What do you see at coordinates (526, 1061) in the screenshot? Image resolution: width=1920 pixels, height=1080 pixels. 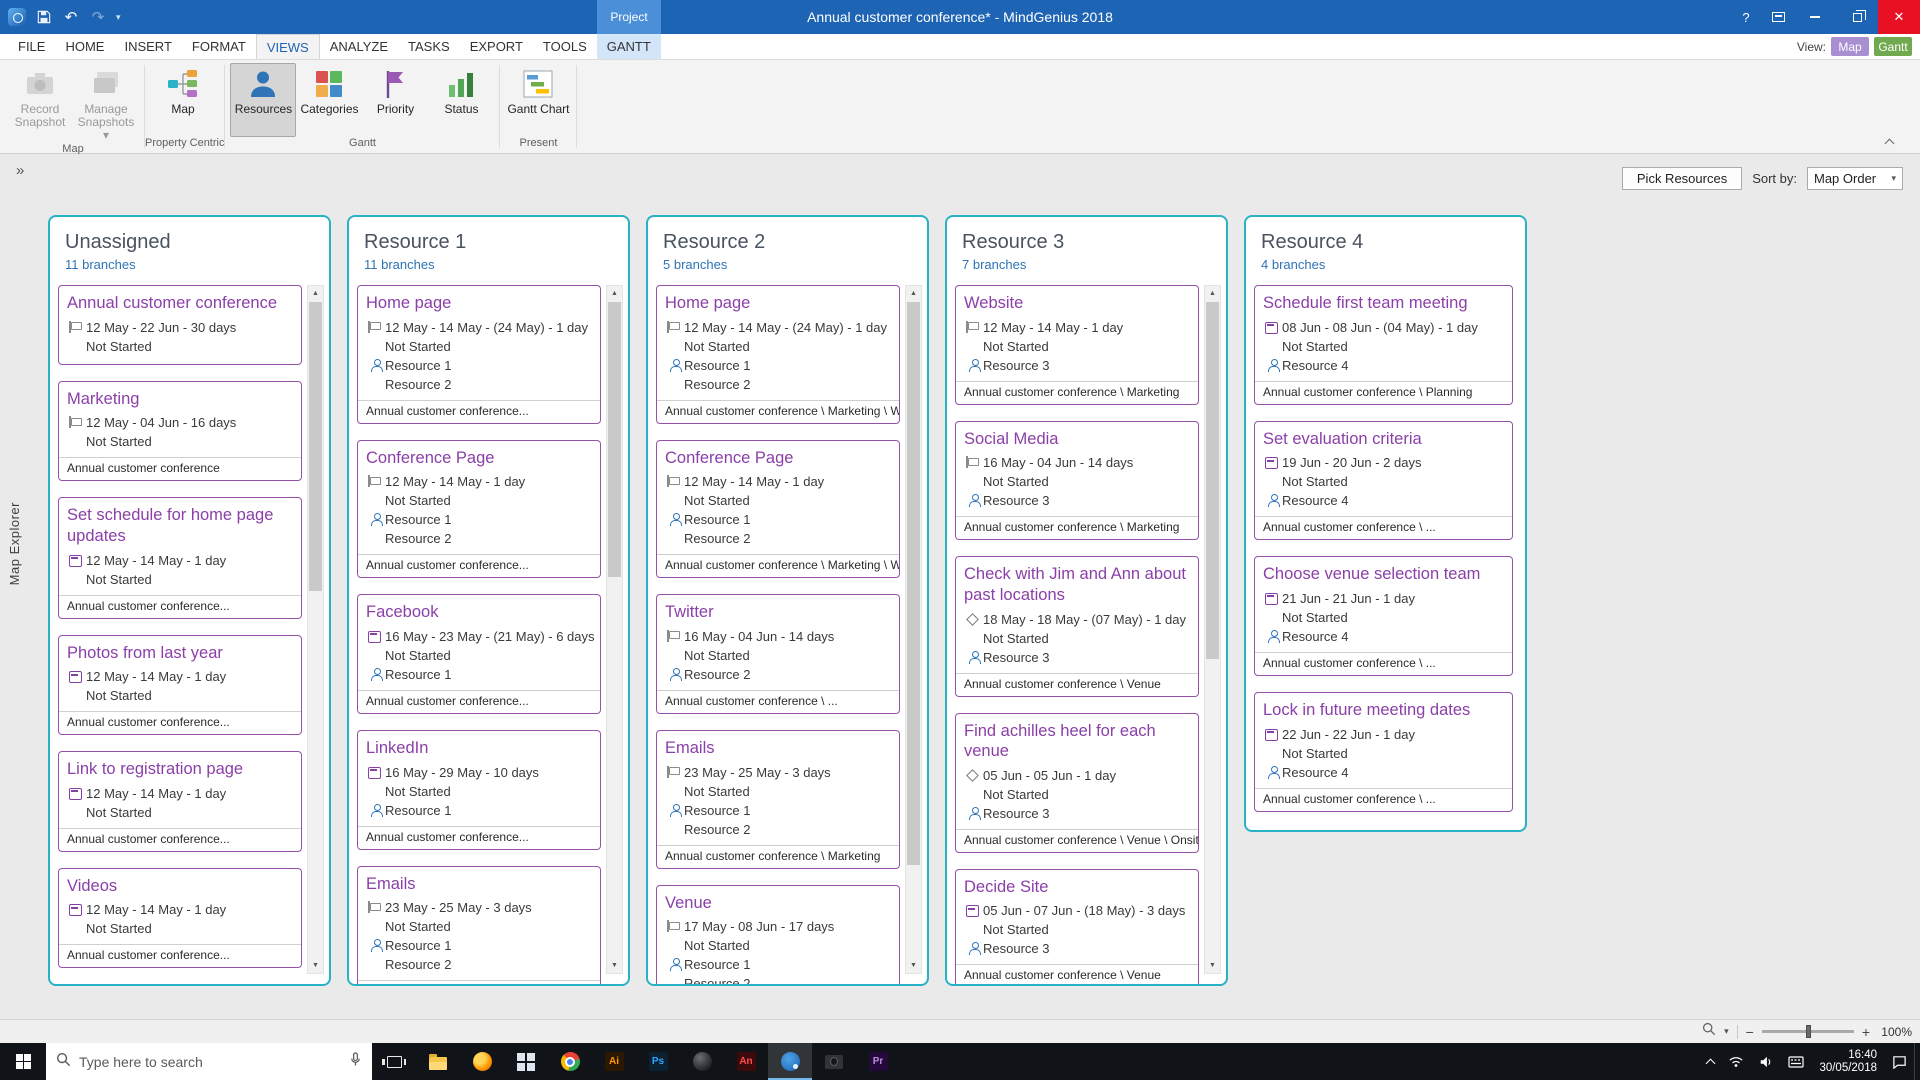 I see `taskbar-app-grid-app` at bounding box center [526, 1061].